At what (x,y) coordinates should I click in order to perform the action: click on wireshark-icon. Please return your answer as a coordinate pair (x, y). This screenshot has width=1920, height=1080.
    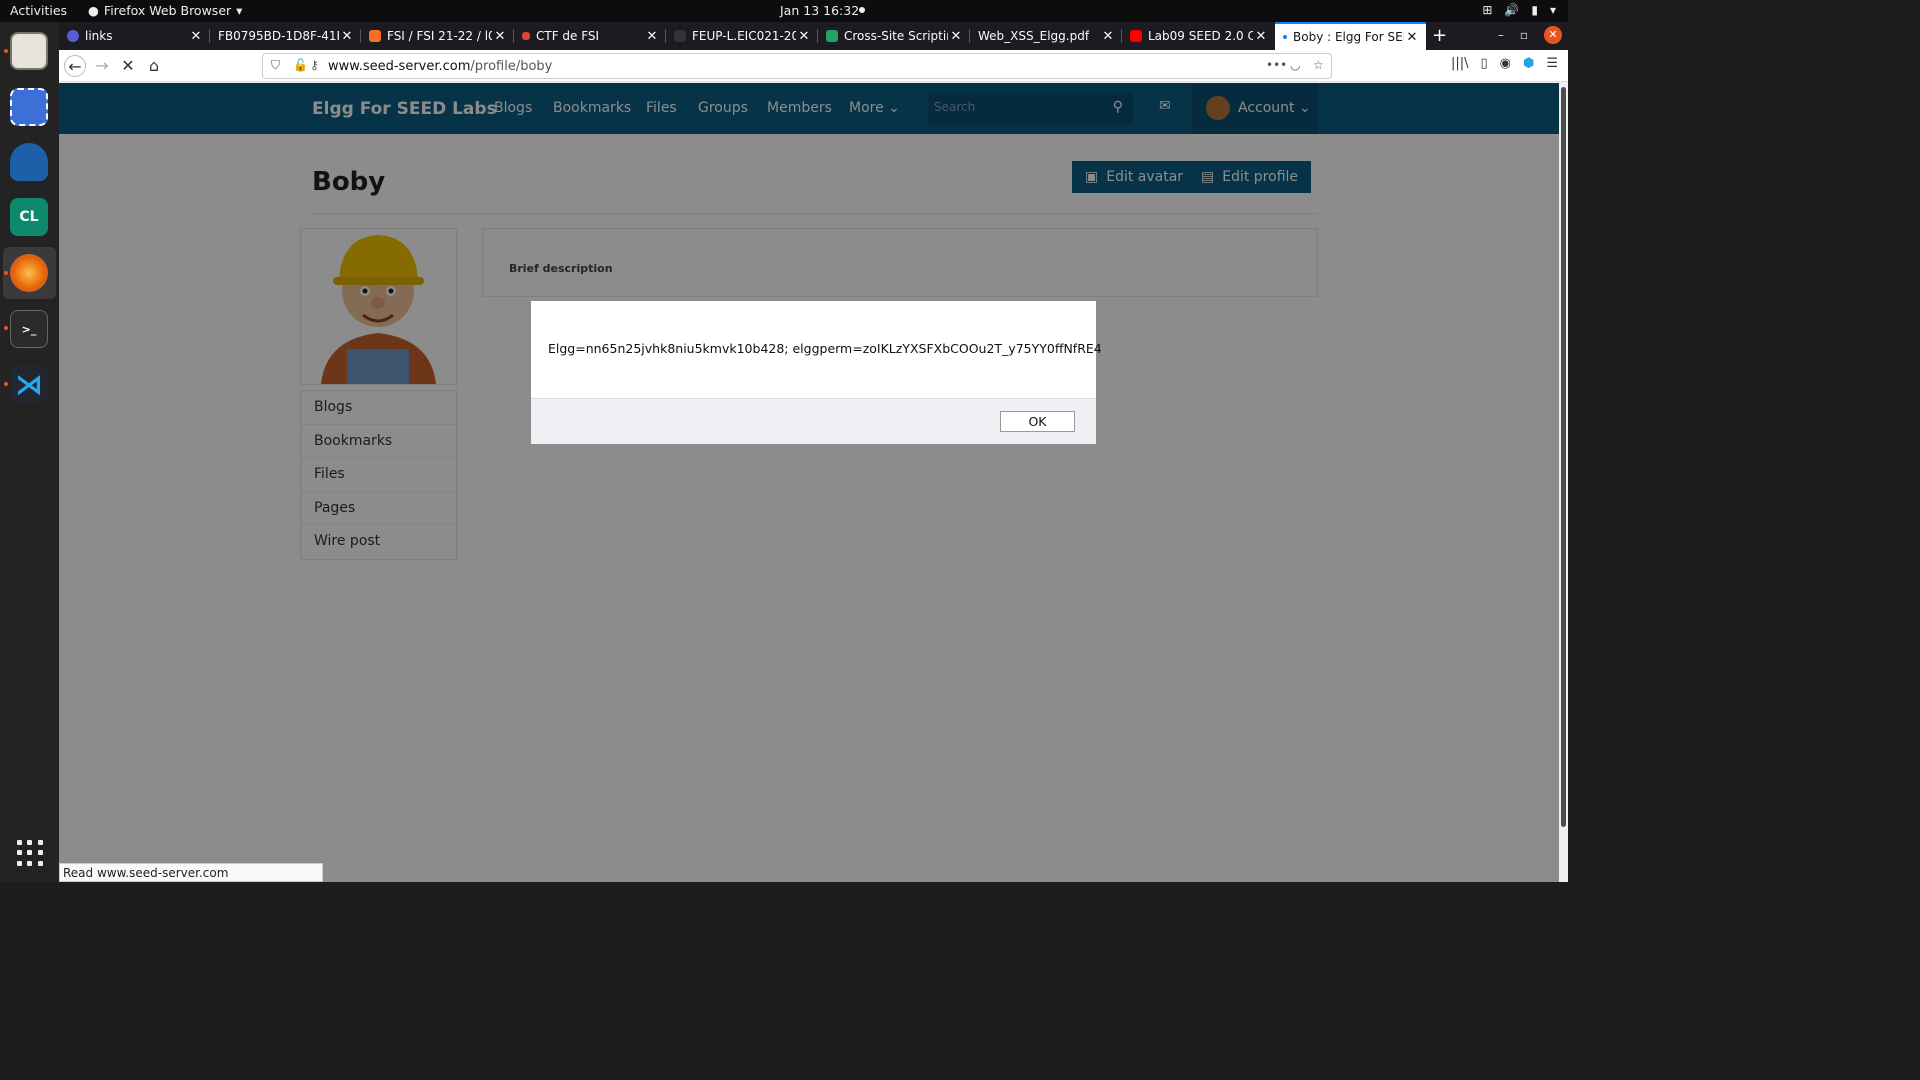
    Looking at the image, I should click on (29, 162).